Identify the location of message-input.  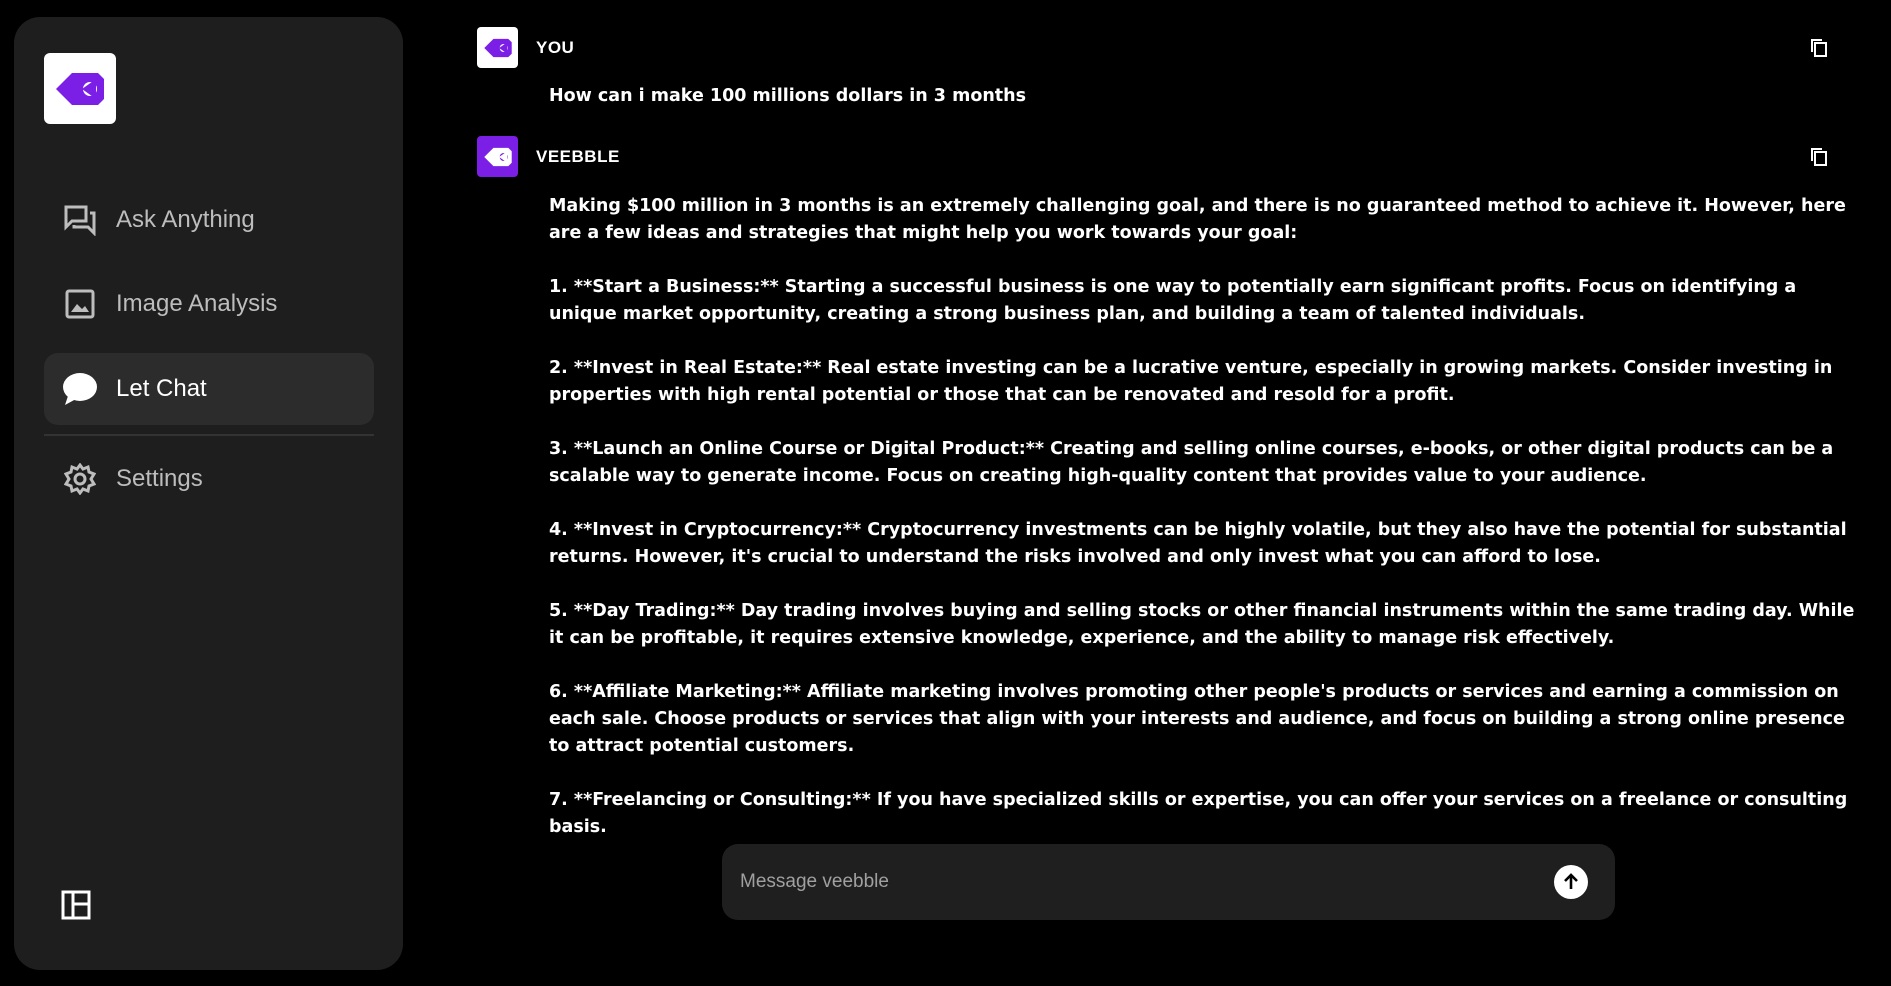
(1130, 882).